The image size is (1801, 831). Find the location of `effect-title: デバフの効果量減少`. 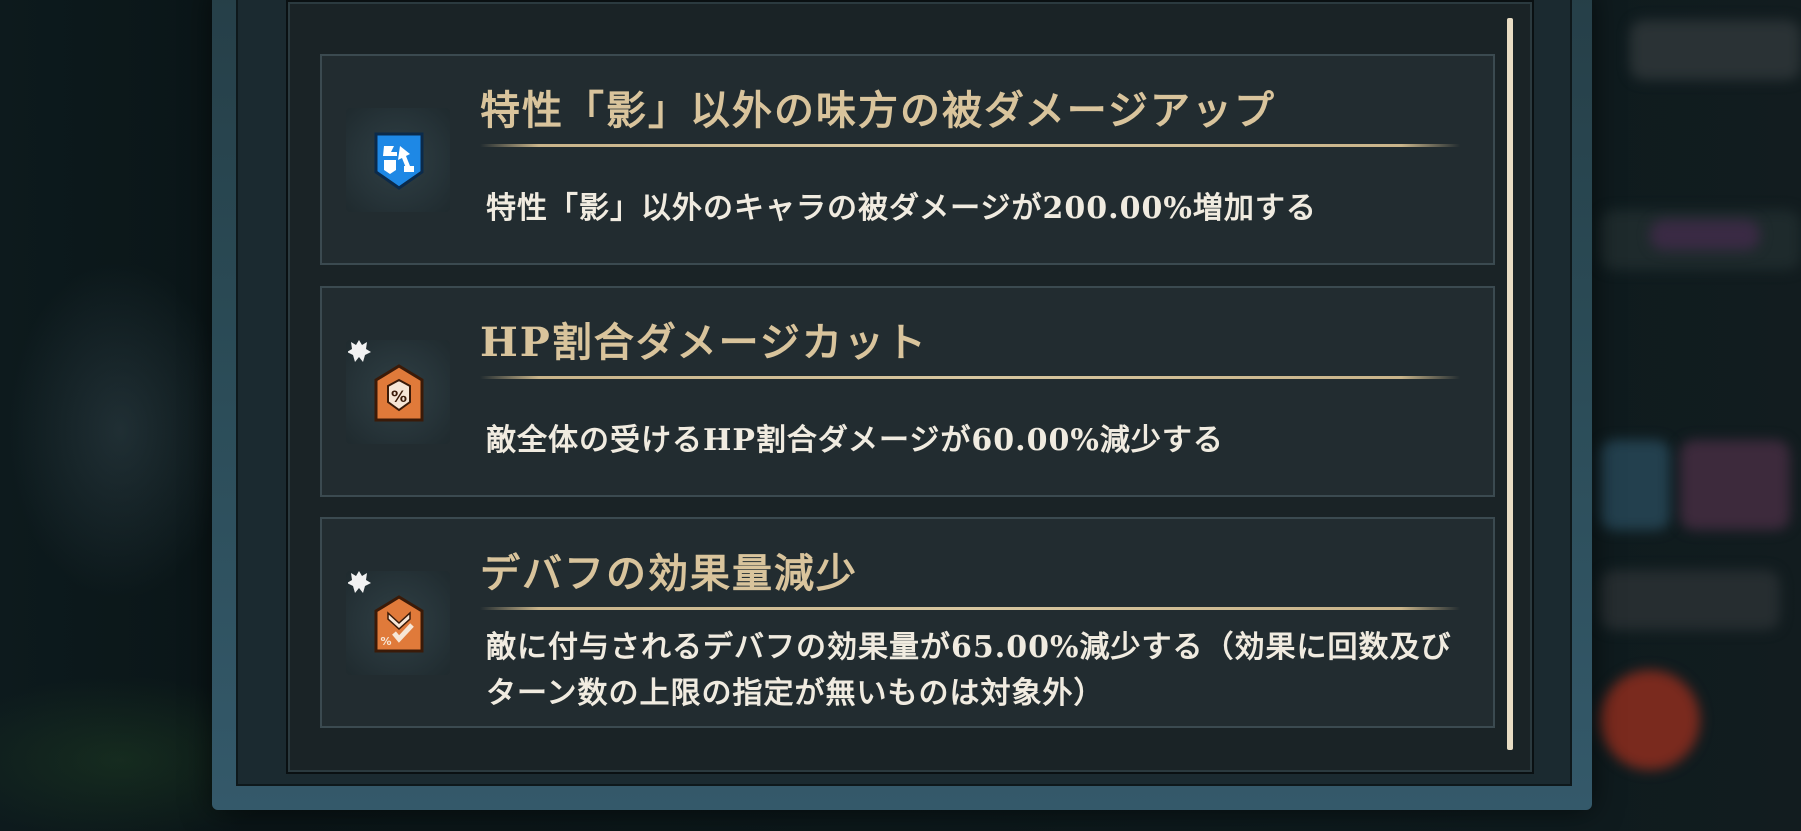

effect-title: デバフの効果量減少 is located at coordinates (669, 573).